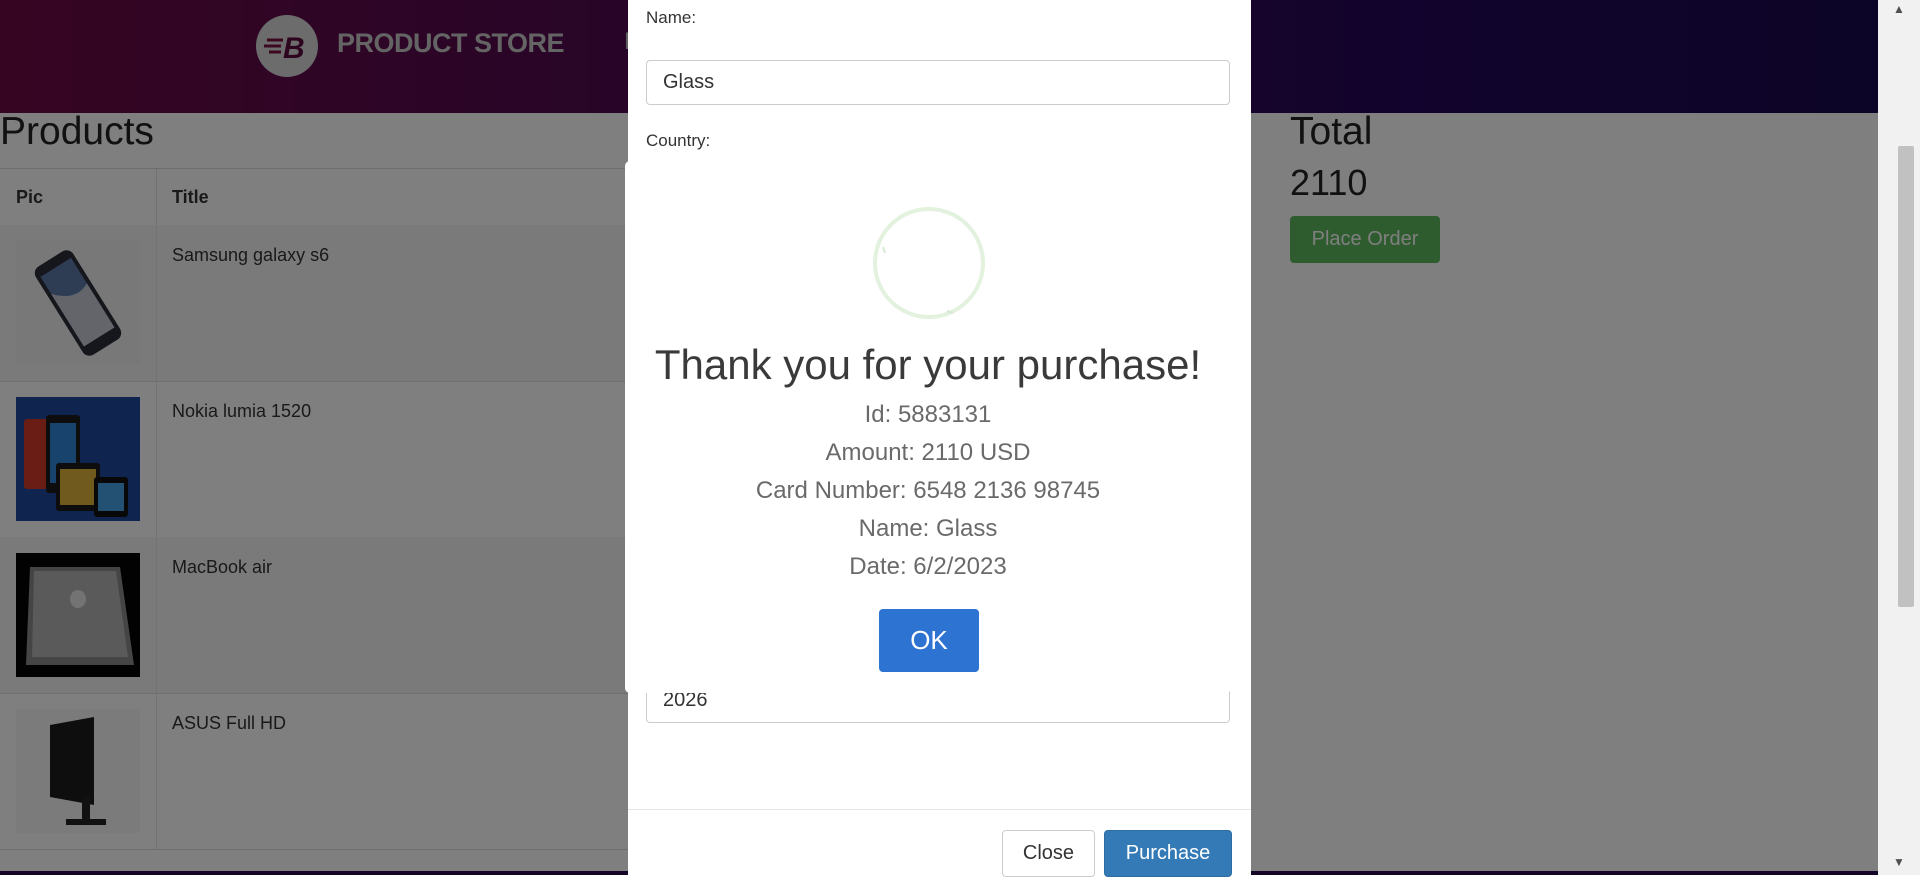  What do you see at coordinates (928, 490) in the screenshot?
I see `order-card-number: Card Number: 6548 2136 98745` at bounding box center [928, 490].